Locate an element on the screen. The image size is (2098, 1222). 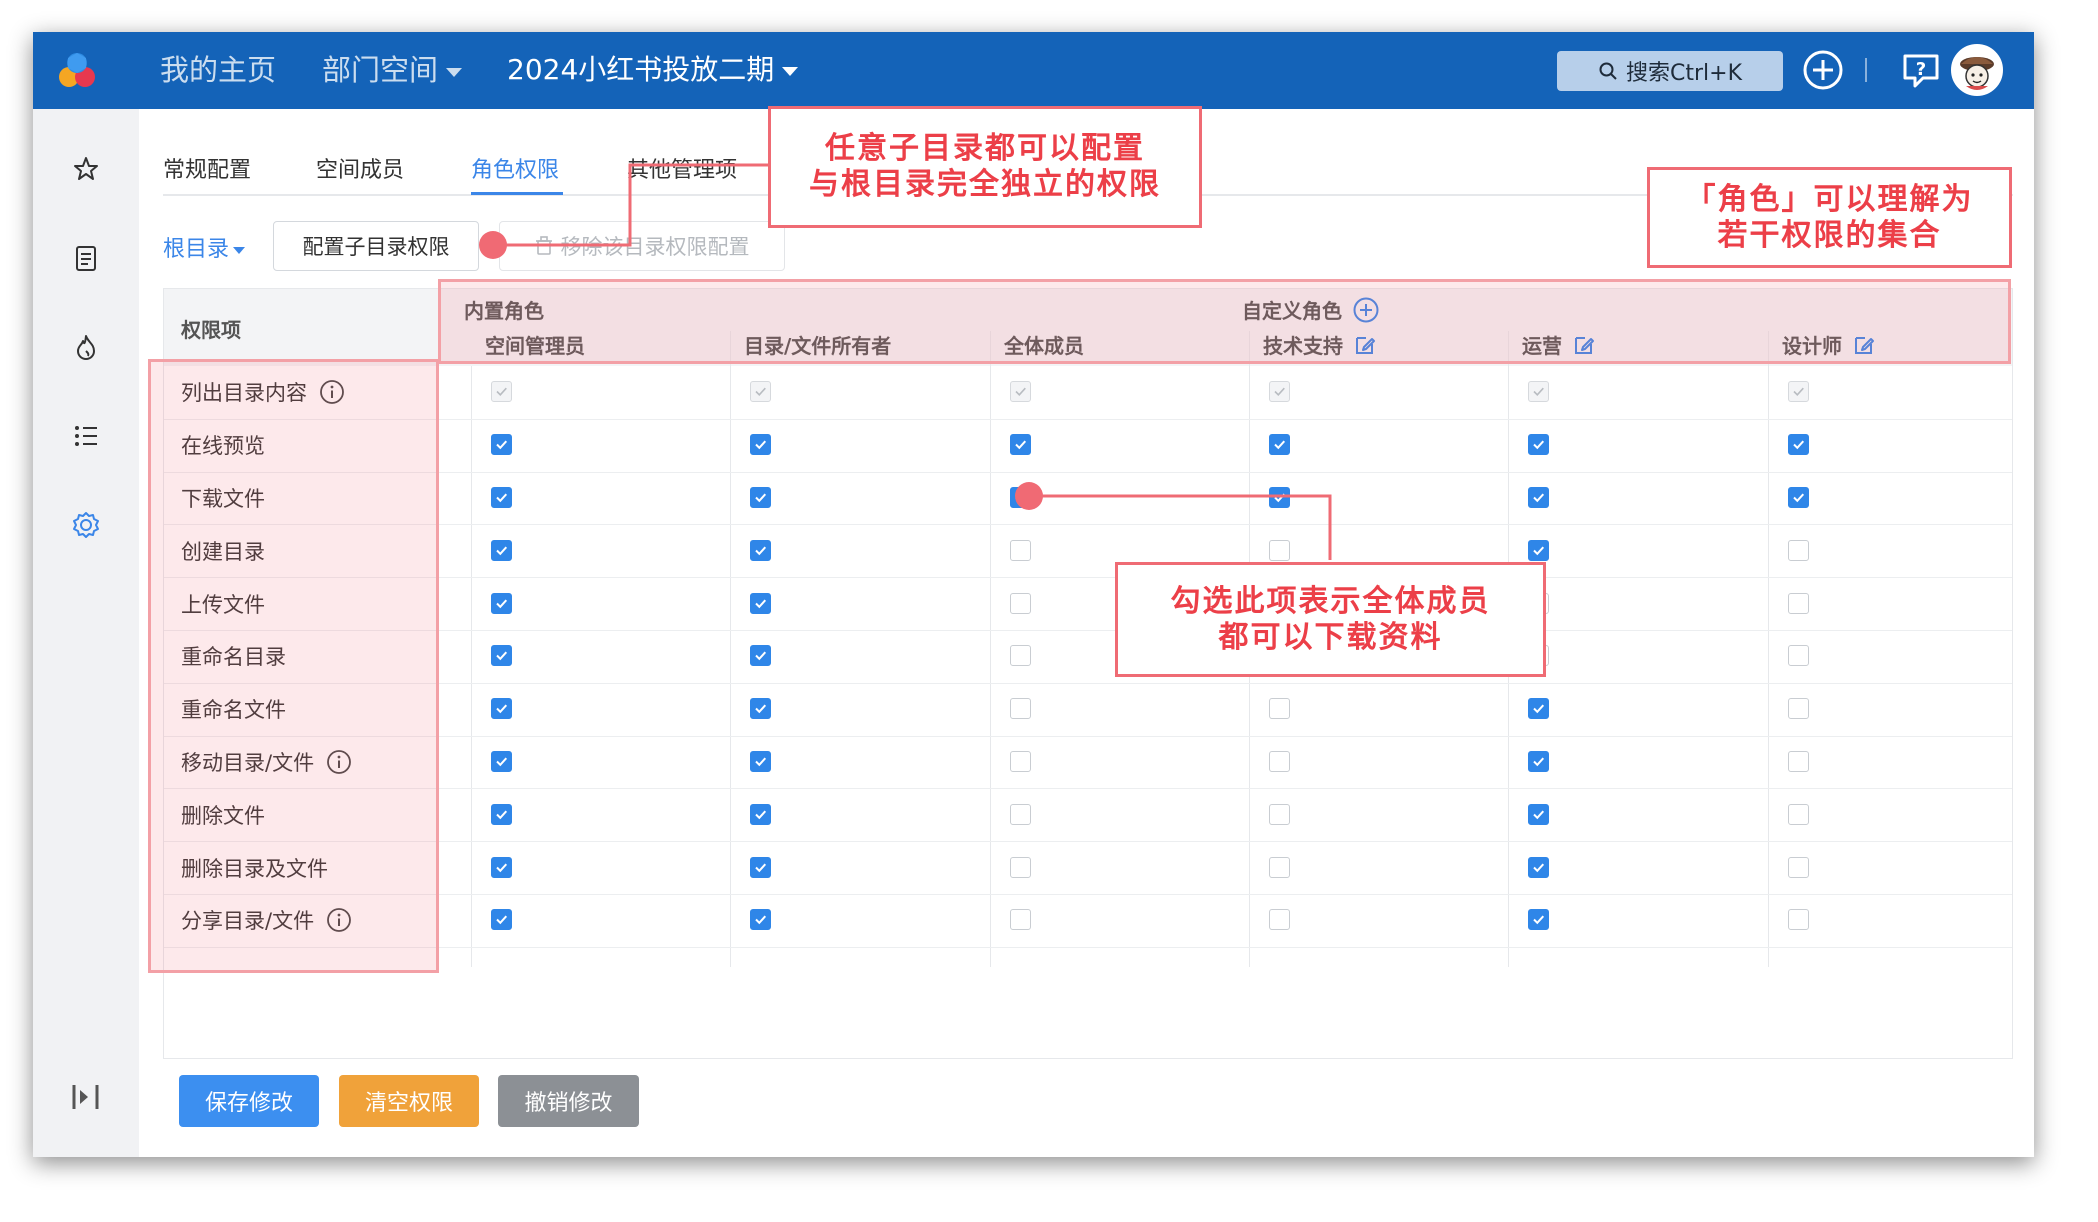
root-dir-selector: 根目录 is located at coordinates (204, 247).